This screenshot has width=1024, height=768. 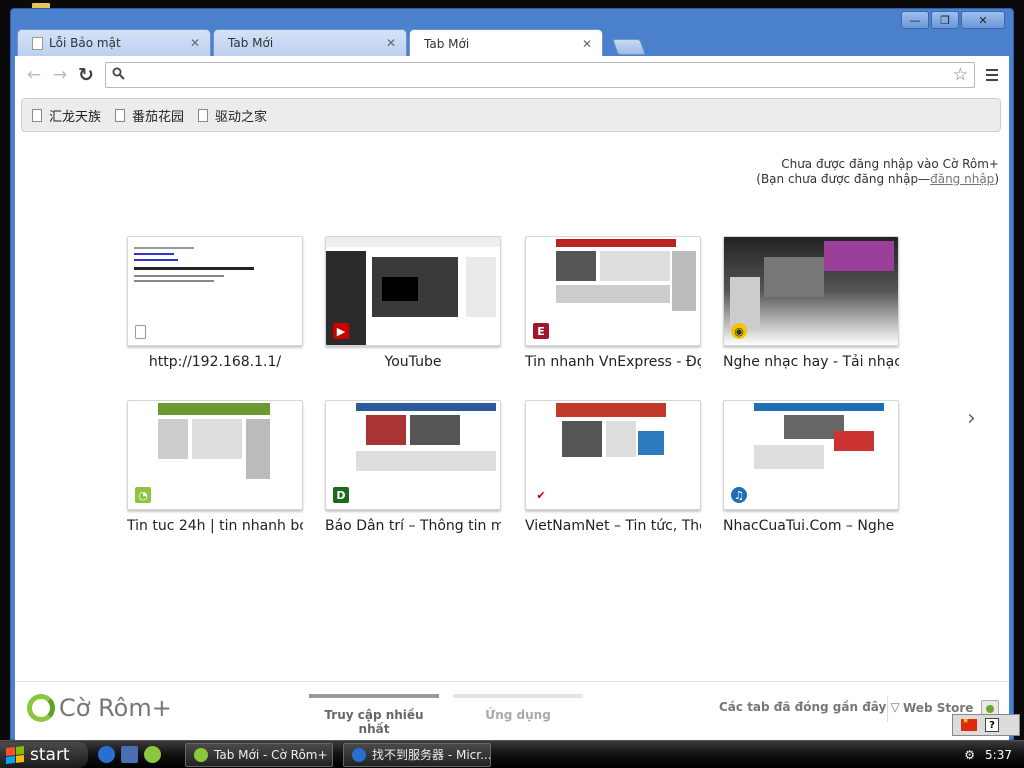 What do you see at coordinates (310, 42) in the screenshot?
I see `tab-new-tab: Tab Mới ✕` at bounding box center [310, 42].